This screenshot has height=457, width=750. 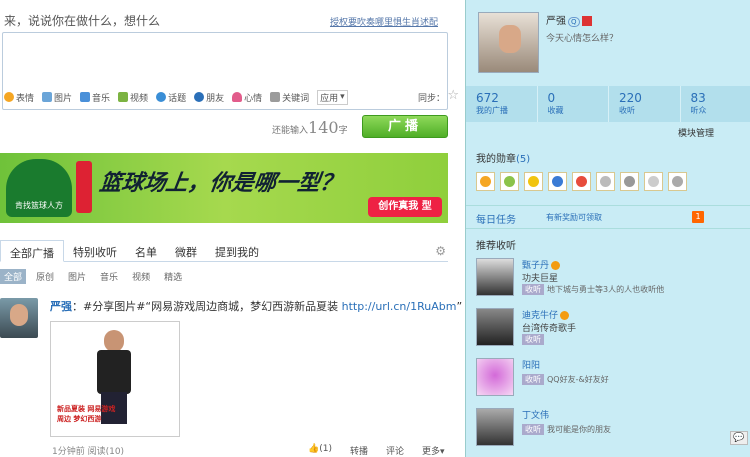 I want to click on tab-list: 名单, so click(x=146, y=250).